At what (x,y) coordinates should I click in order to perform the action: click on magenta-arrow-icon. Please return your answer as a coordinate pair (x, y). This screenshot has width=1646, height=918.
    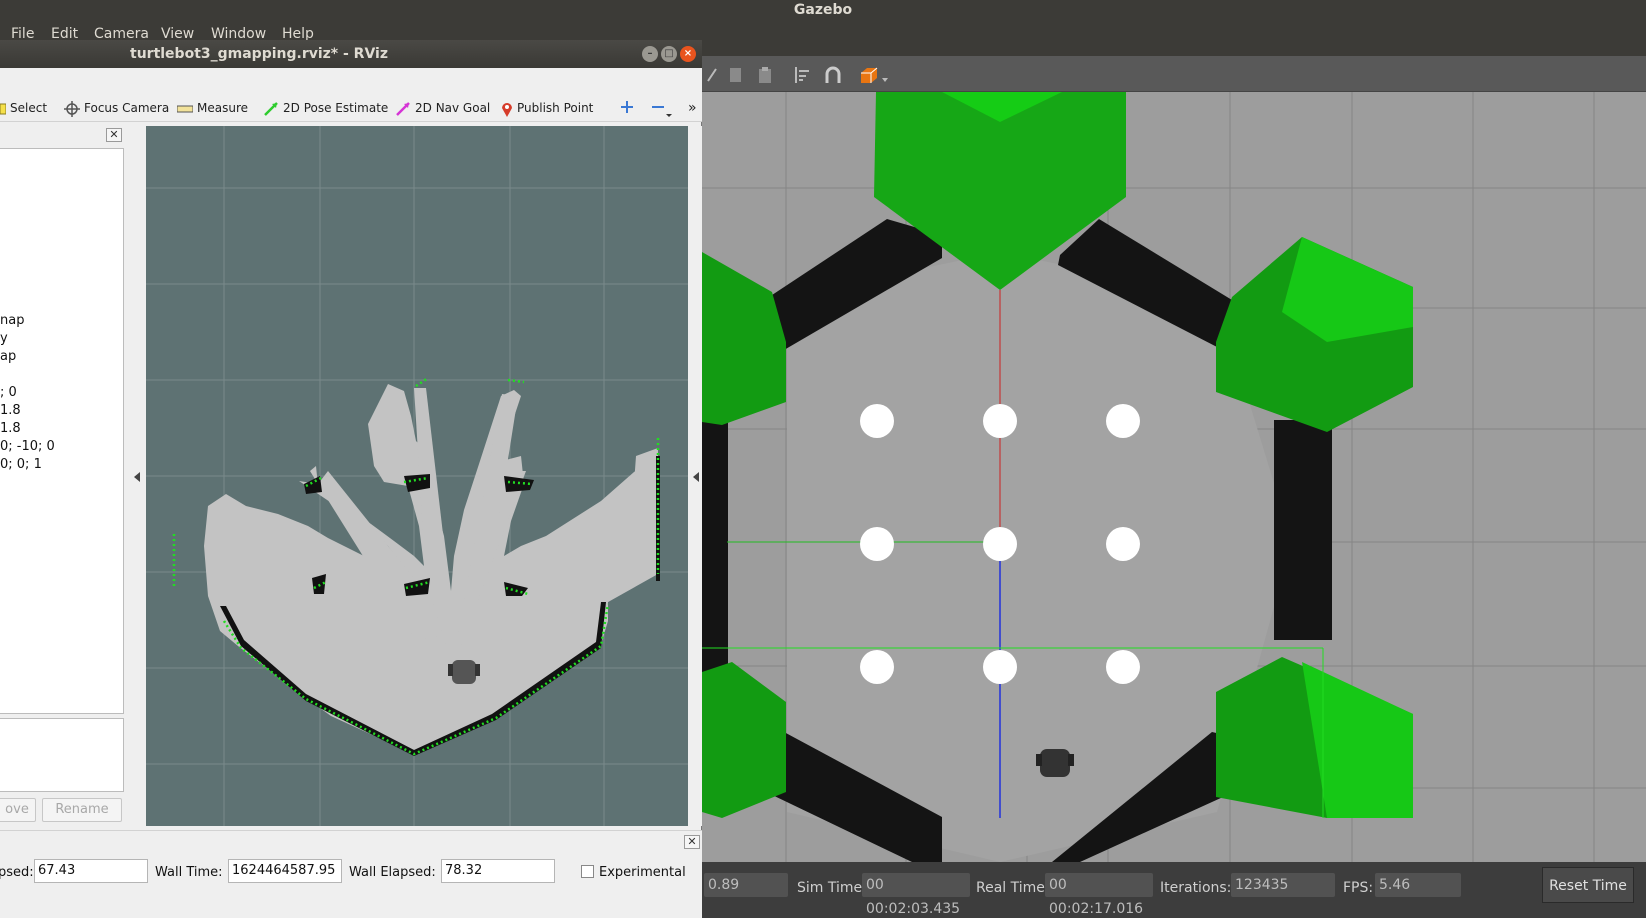
    Looking at the image, I should click on (403, 108).